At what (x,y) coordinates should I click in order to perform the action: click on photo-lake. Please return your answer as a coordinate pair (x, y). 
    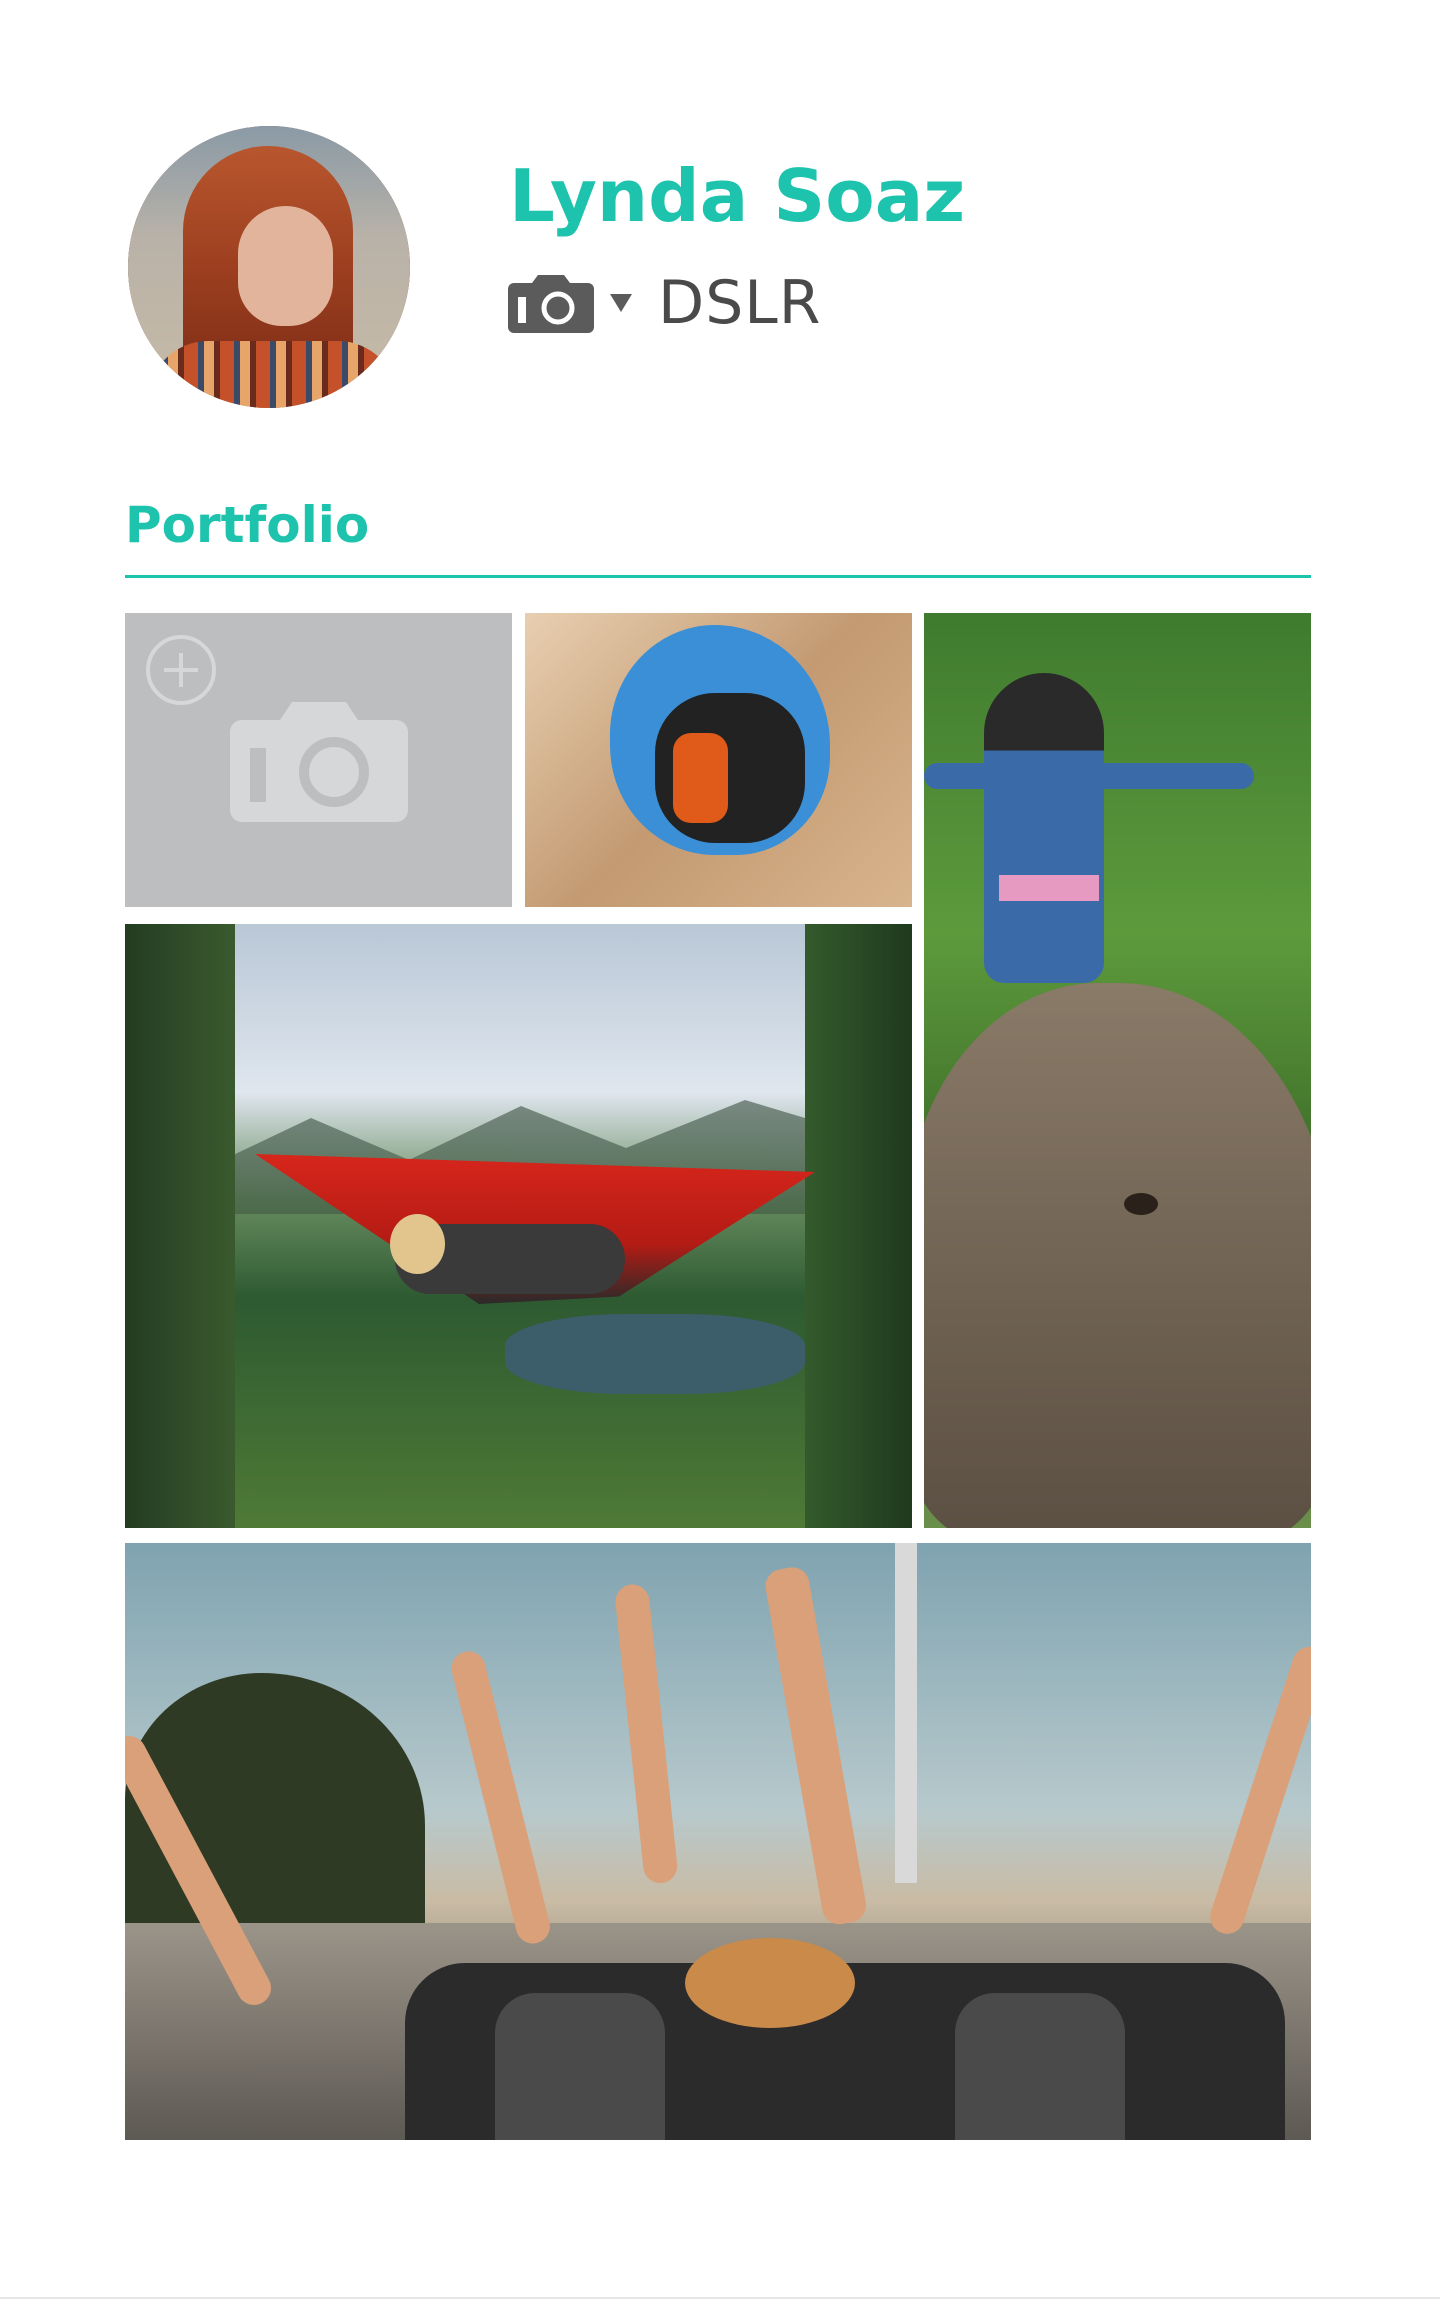
    Looking at the image, I should click on (655, 1354).